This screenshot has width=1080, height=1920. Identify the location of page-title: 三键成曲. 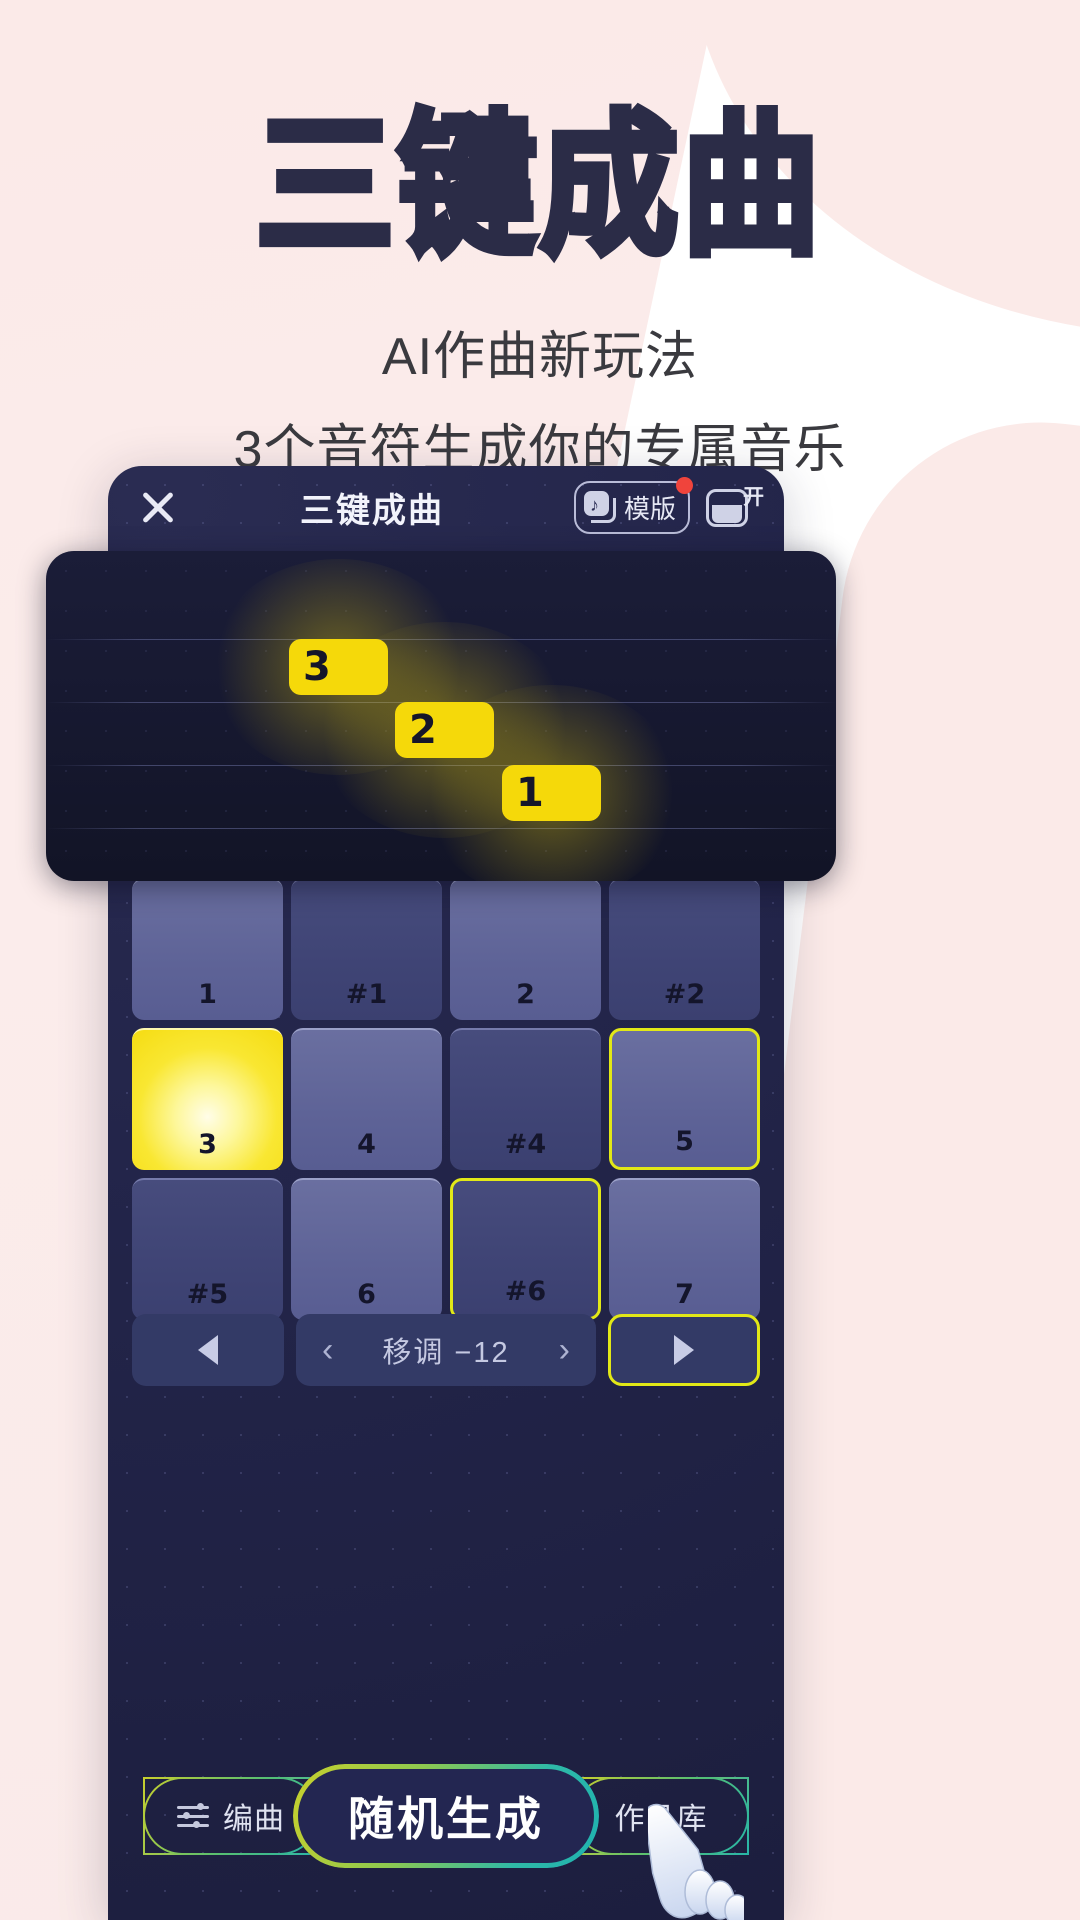
(538, 186).